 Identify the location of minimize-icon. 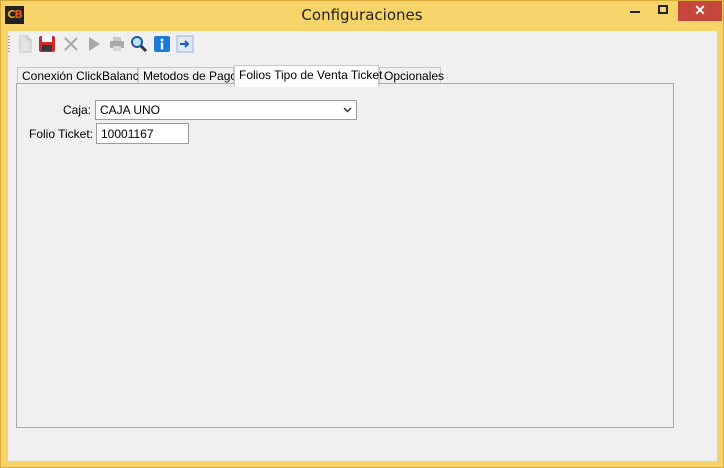
(635, 12).